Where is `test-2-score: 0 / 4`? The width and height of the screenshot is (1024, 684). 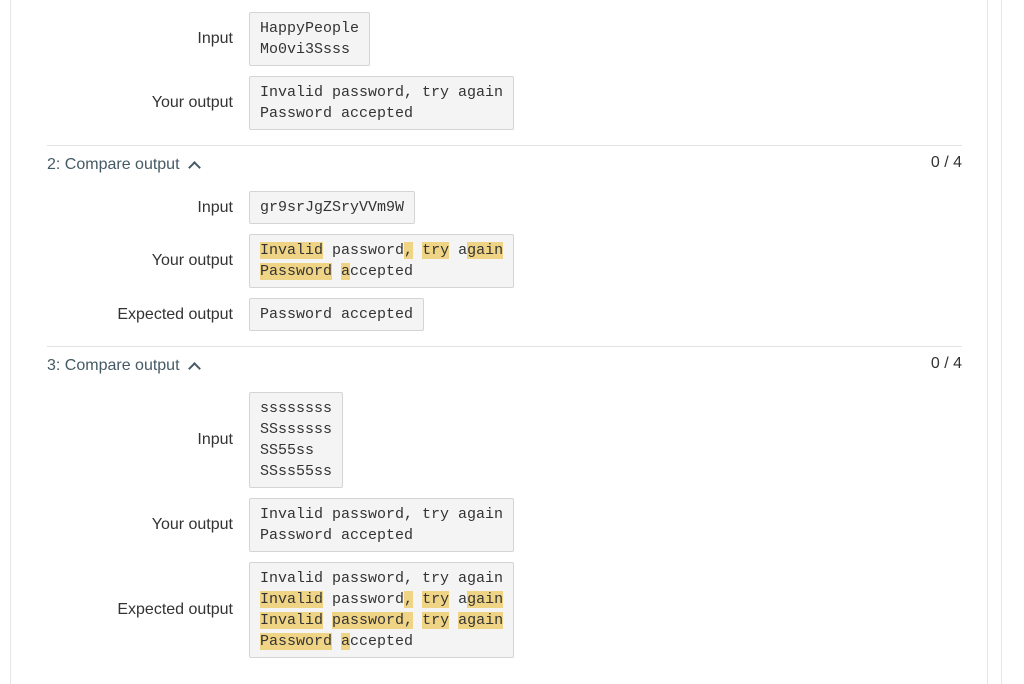
test-2-score: 0 / 4 is located at coordinates (946, 162).